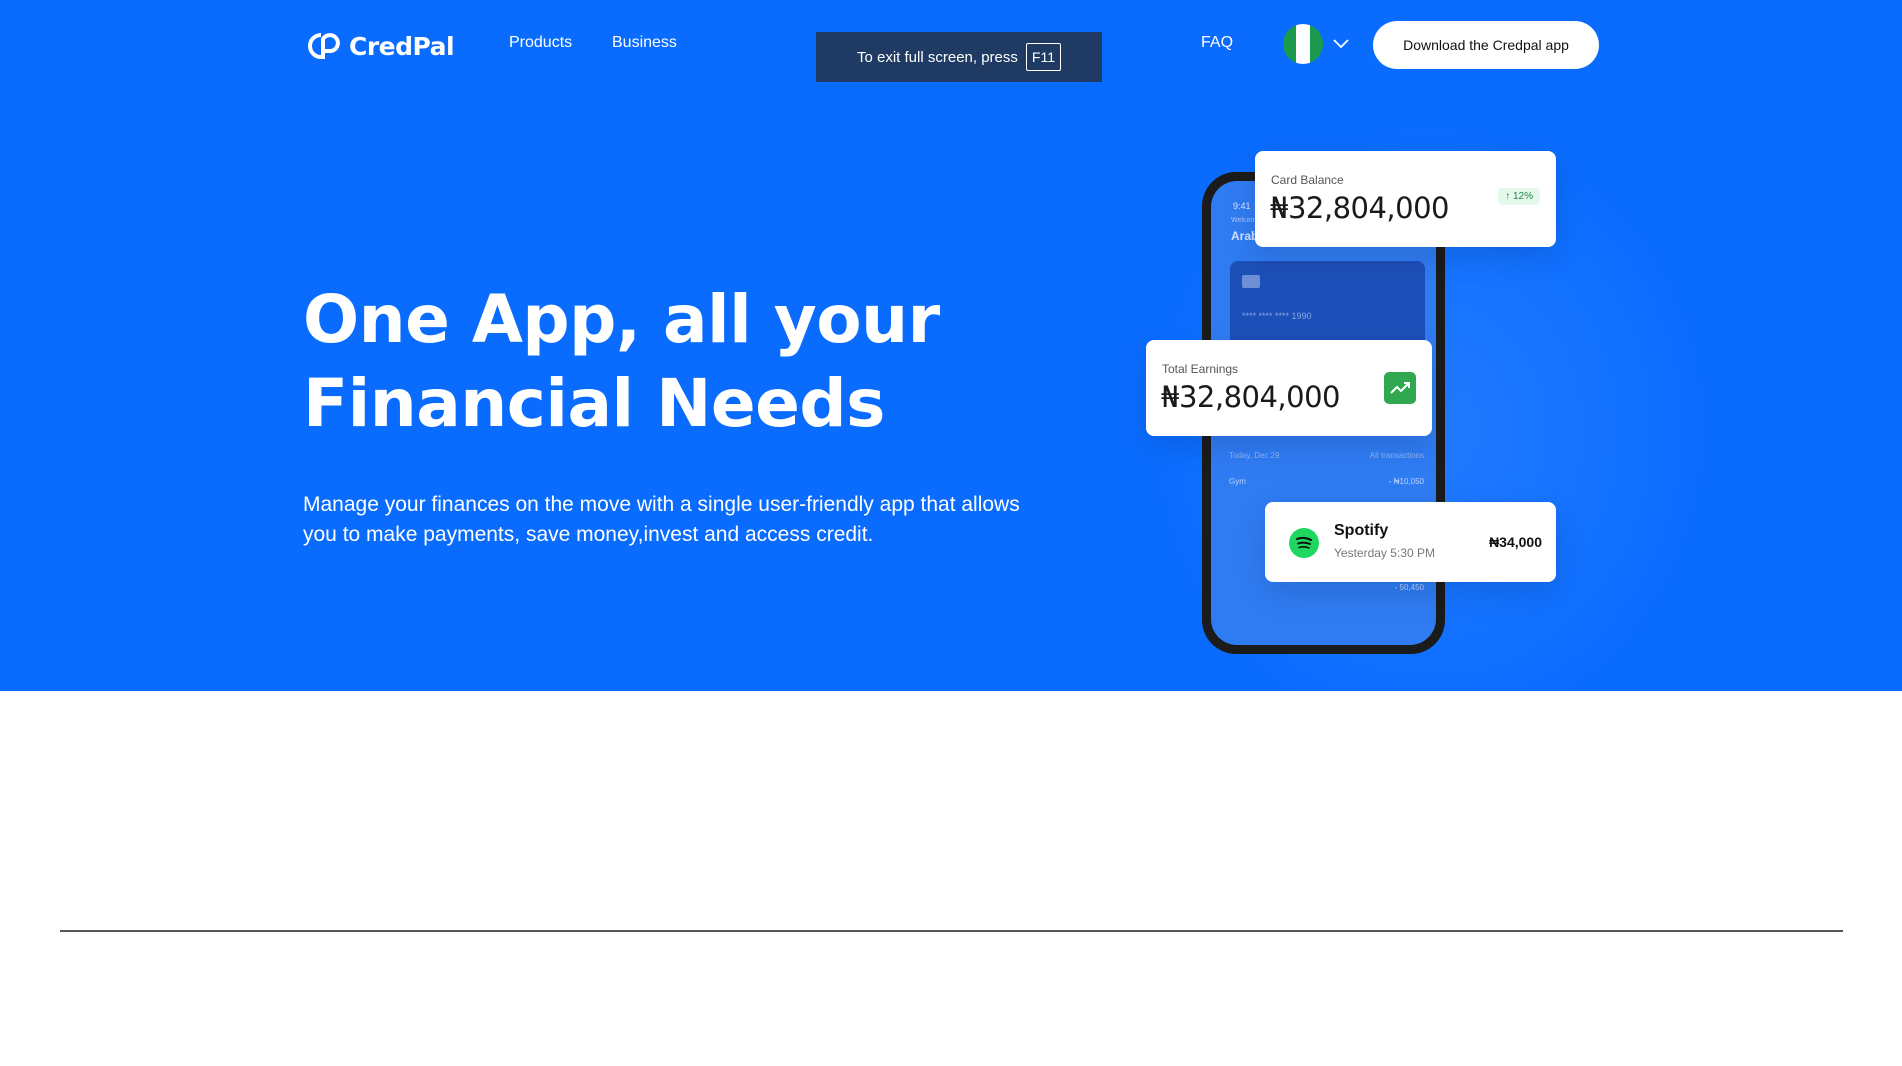 The image size is (1902, 1066). Describe the element at coordinates (1519, 196) in the screenshot. I see `balance-change-badge: ↑ 12%` at that location.